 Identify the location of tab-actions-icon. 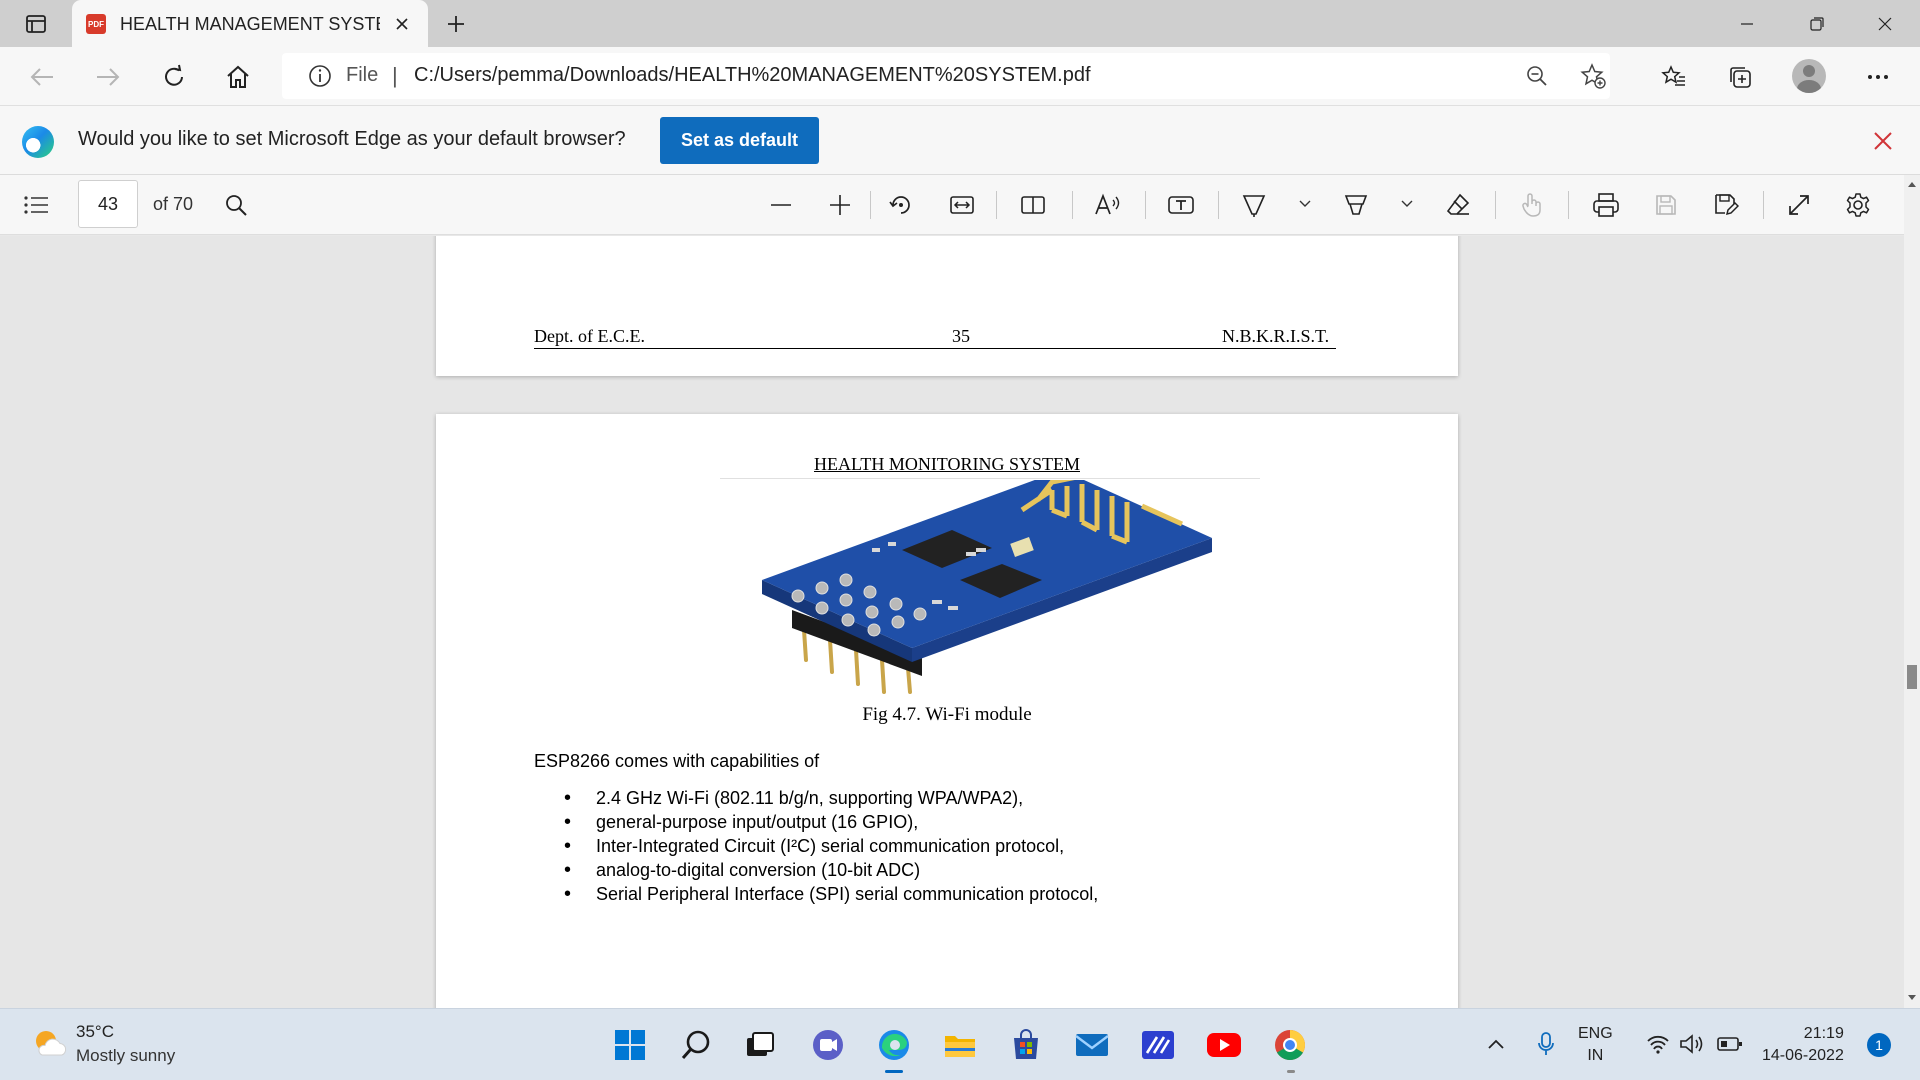
(36, 24).